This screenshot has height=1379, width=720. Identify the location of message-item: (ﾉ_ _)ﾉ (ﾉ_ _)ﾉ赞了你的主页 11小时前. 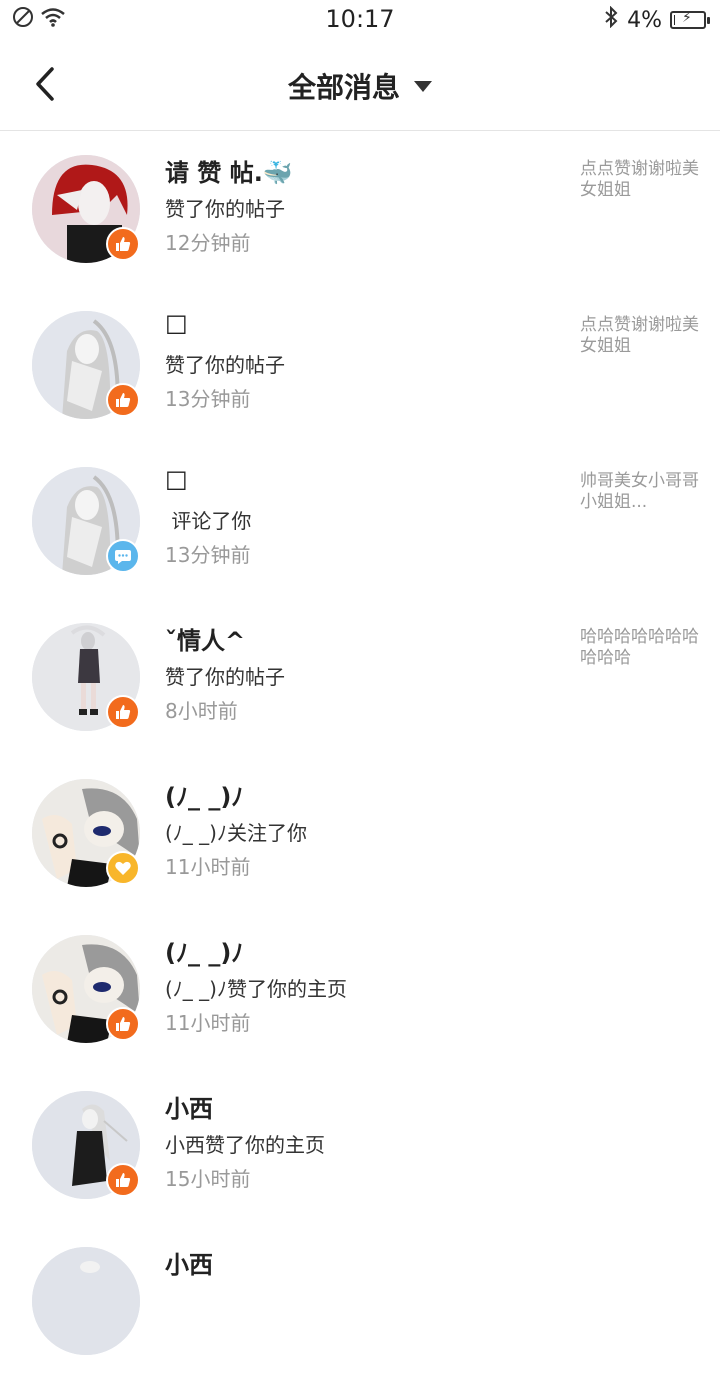
(360, 989).